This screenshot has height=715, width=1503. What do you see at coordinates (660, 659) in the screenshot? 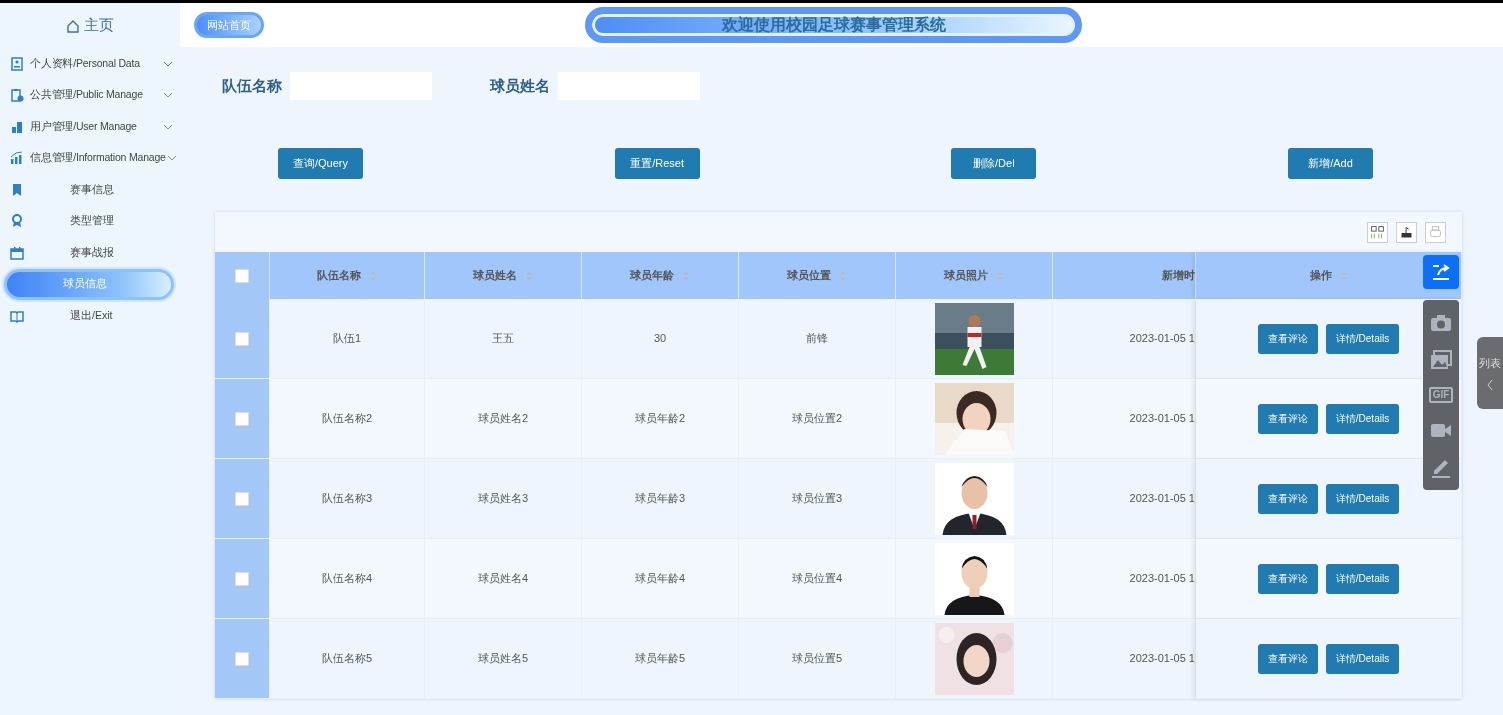
I see `table-cell-text: 球员年龄5` at bounding box center [660, 659].